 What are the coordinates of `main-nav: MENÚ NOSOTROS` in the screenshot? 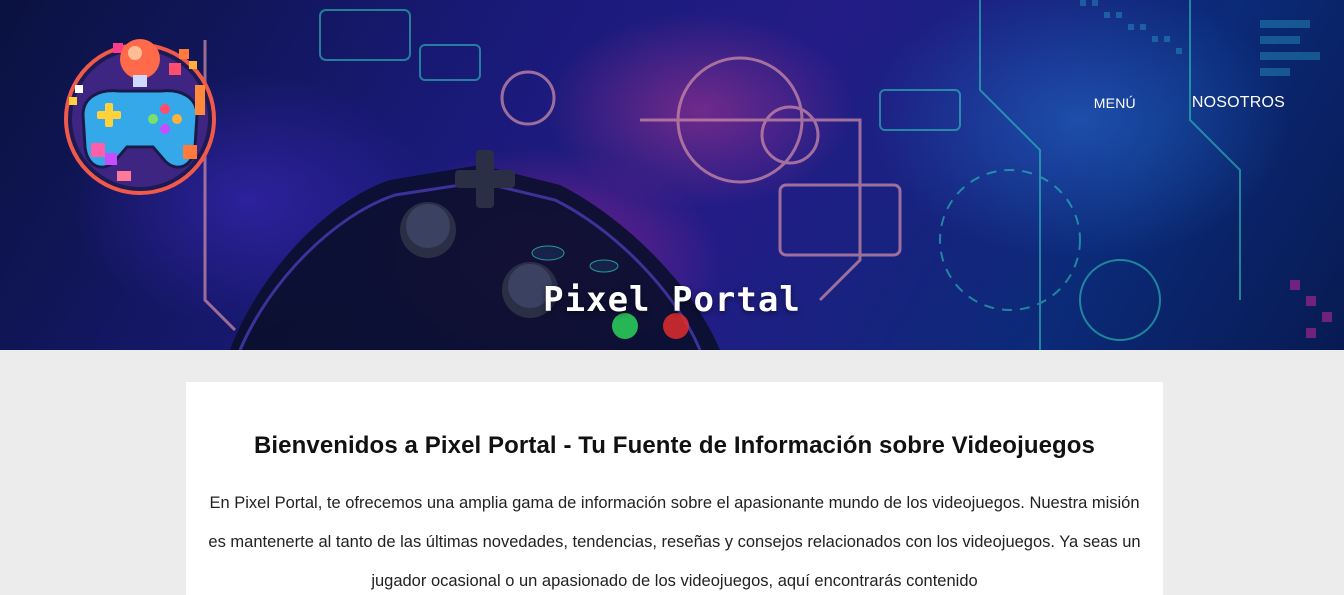 It's located at (1189, 103).